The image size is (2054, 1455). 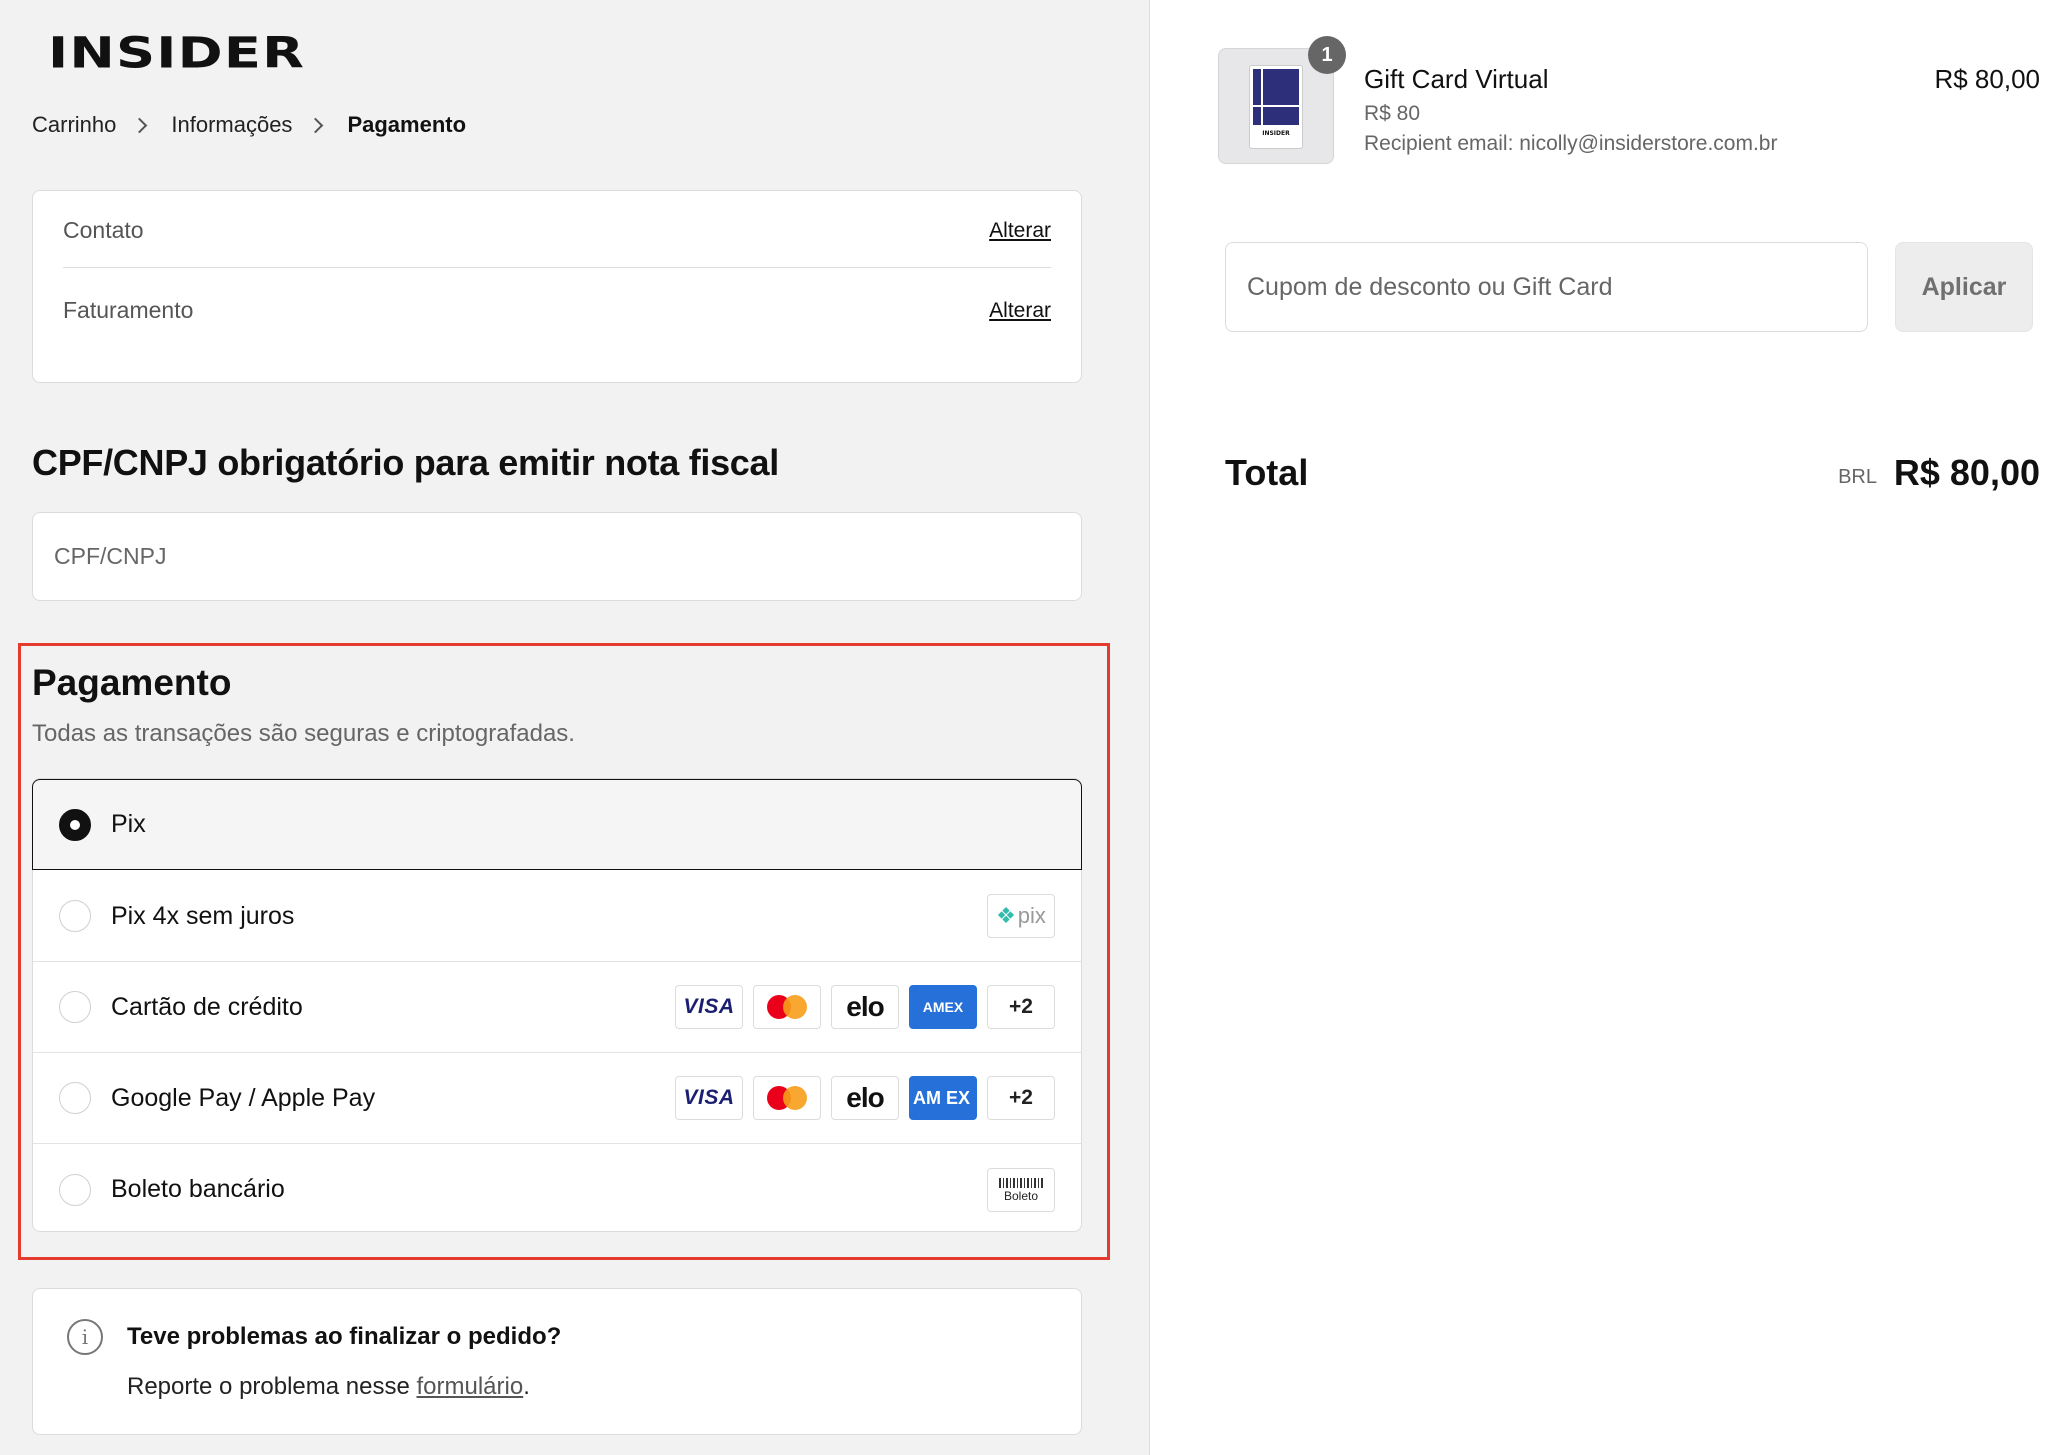 What do you see at coordinates (128, 310) in the screenshot?
I see `billing-label: Faturamento` at bounding box center [128, 310].